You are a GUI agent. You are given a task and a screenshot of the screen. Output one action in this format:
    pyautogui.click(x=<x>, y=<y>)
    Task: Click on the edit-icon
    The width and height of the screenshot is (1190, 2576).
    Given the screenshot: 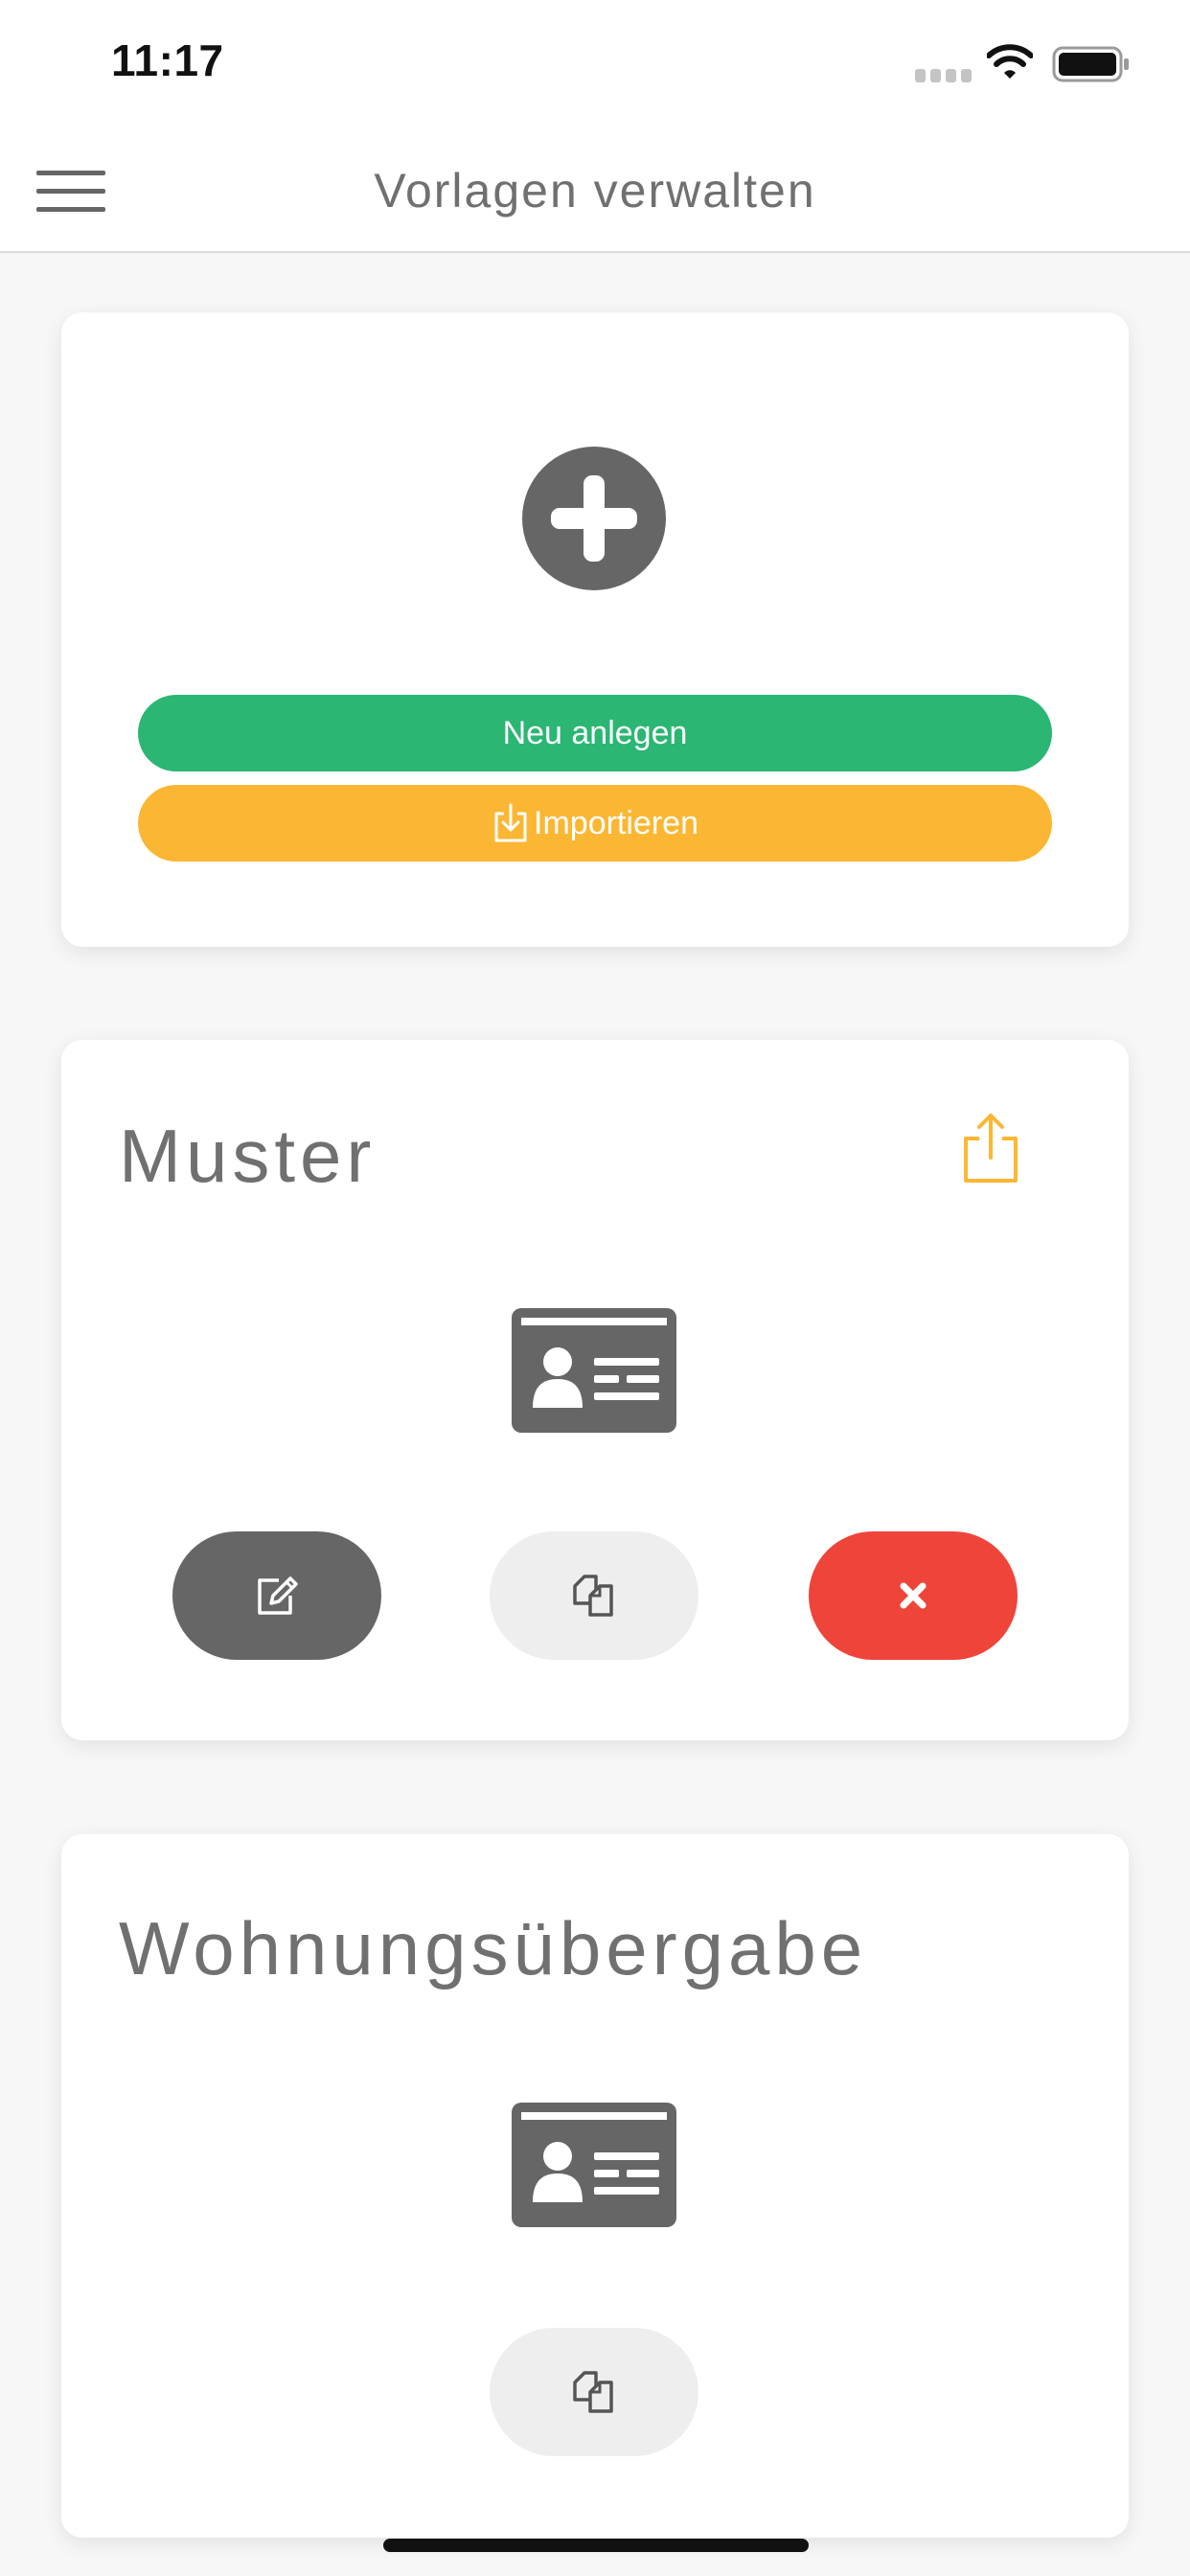 What is the action you would take?
    pyautogui.click(x=278, y=1595)
    